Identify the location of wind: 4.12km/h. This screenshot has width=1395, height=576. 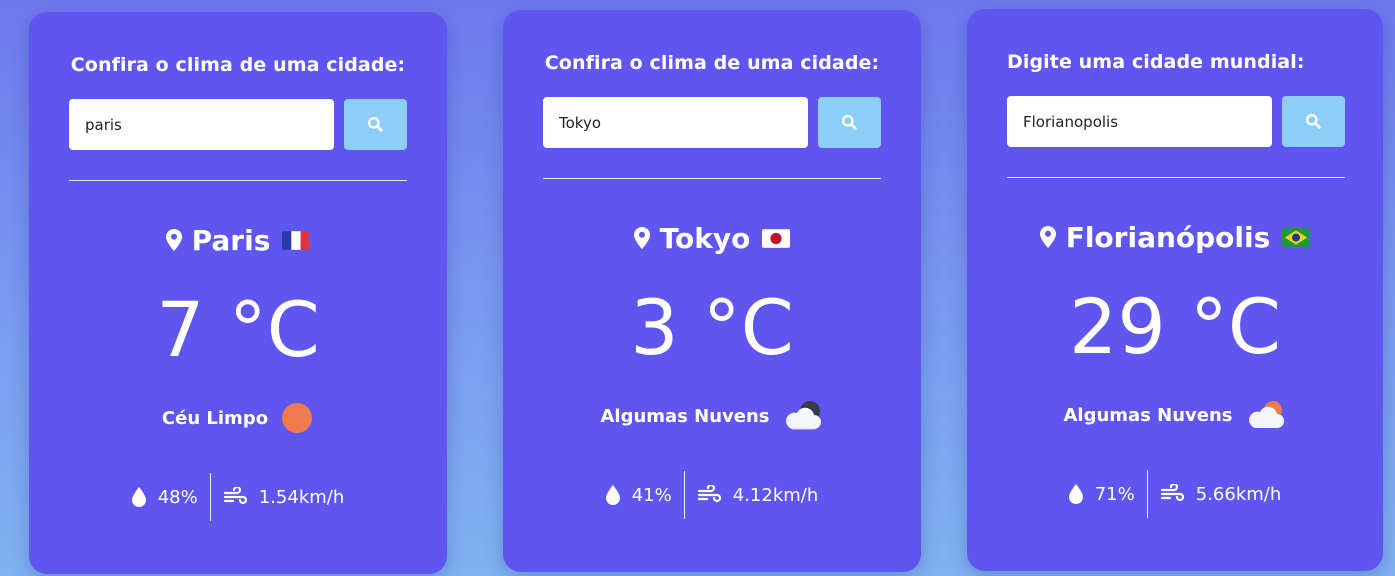
(758, 495).